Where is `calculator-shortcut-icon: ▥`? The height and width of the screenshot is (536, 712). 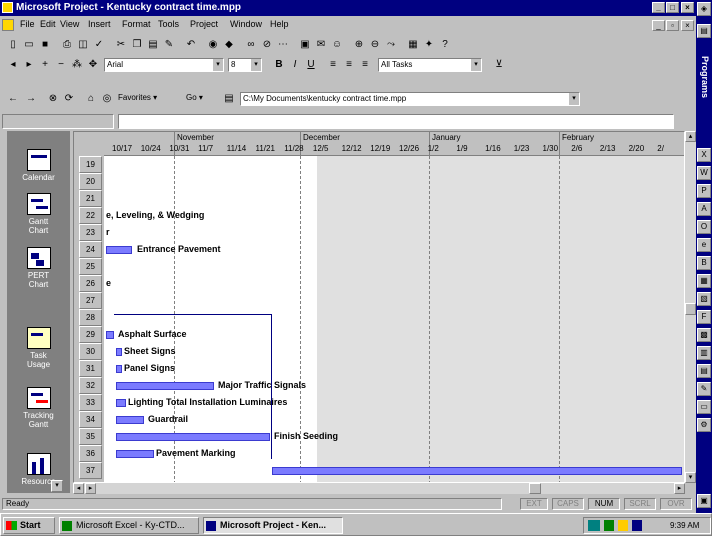
calculator-shortcut-icon: ▥ is located at coordinates (704, 353).